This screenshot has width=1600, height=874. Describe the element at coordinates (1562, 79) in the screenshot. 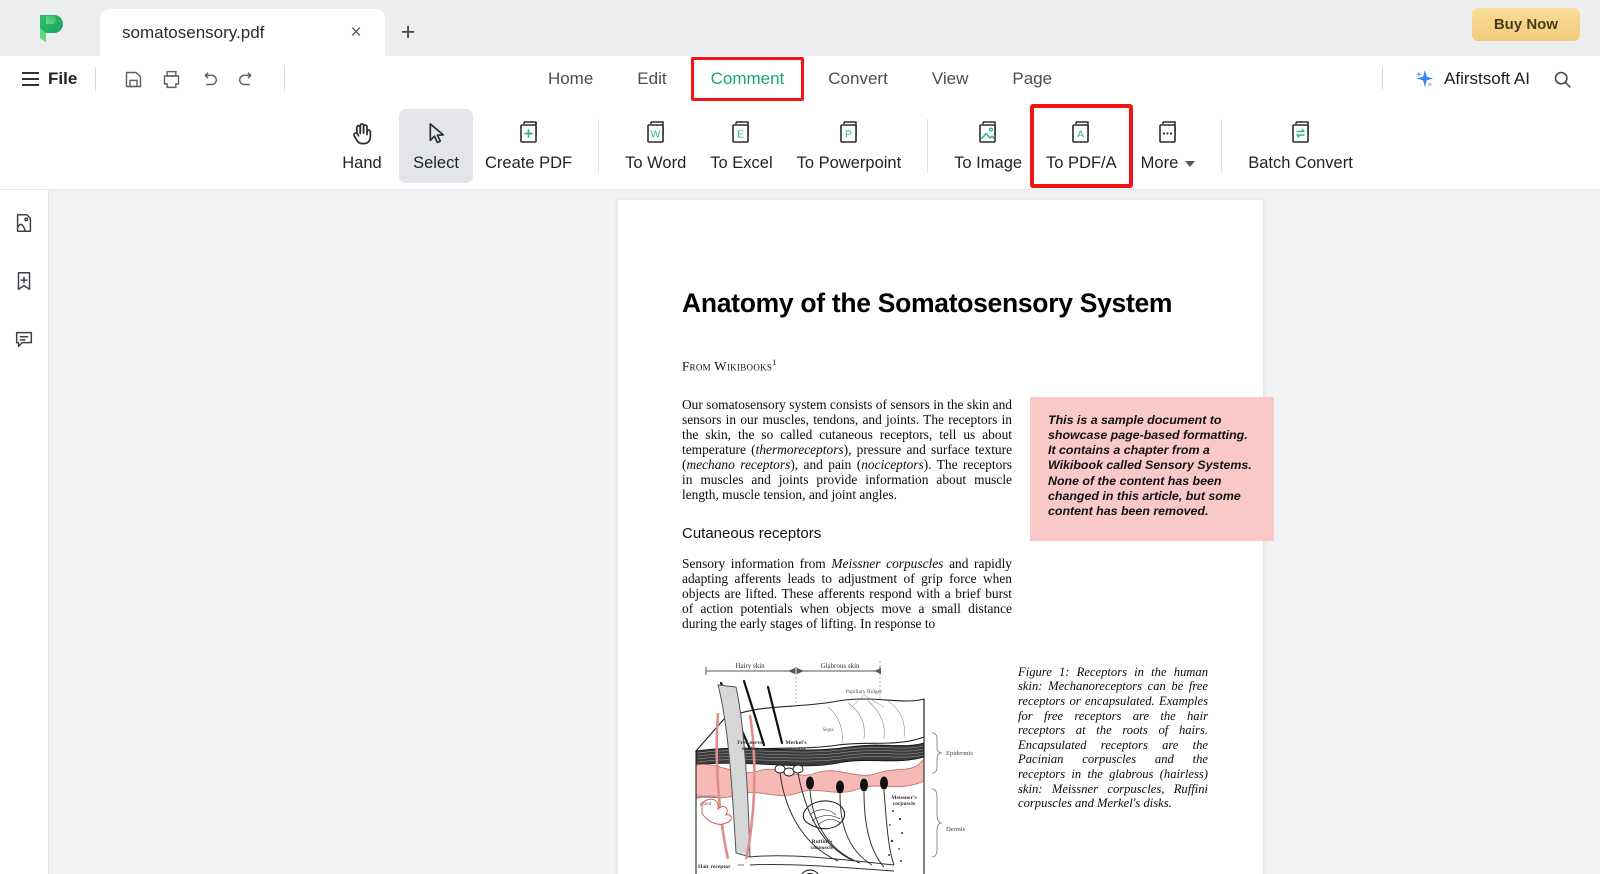

I see `search-icon` at that location.